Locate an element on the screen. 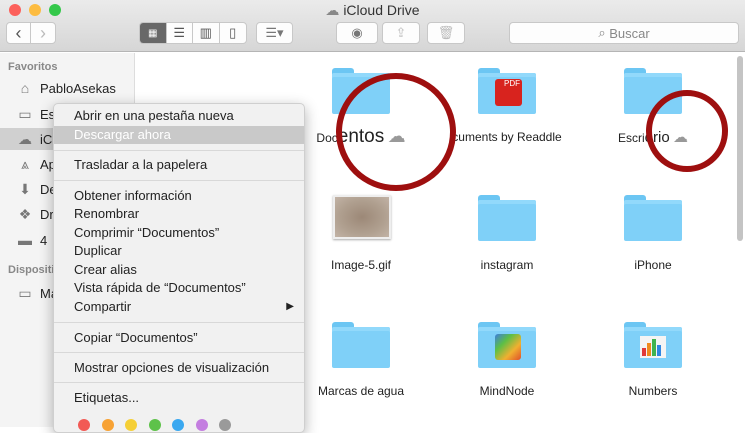 The height and width of the screenshot is (433, 745). mindnode-app-icon is located at coordinates (508, 347).